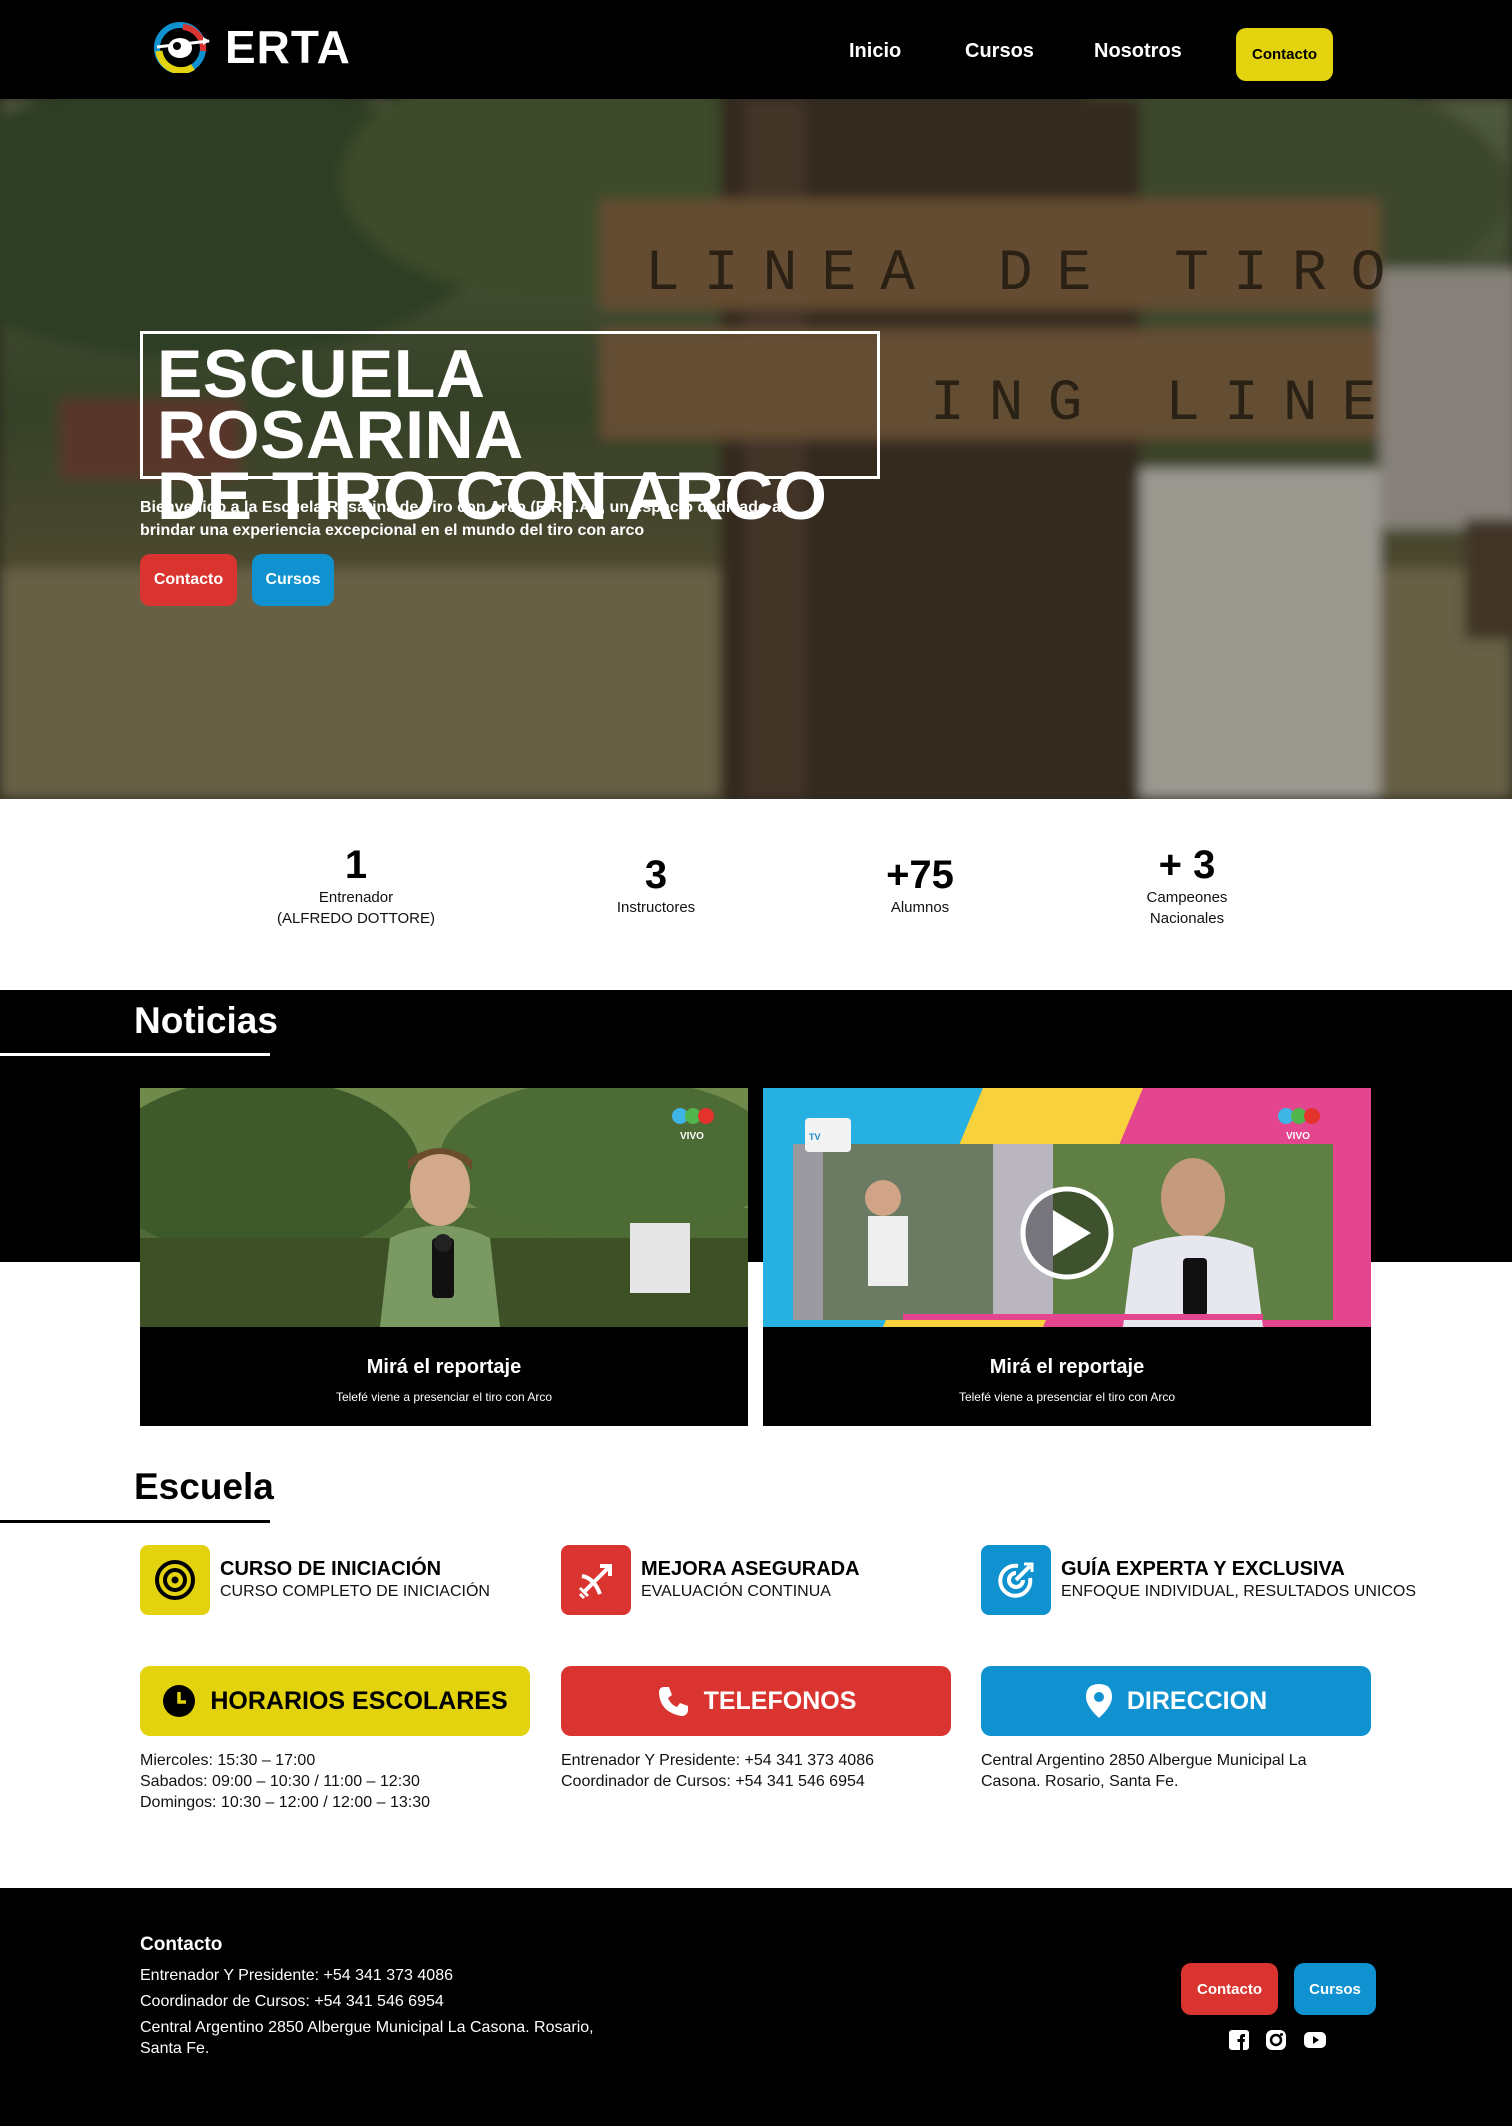 The image size is (1512, 2126). What do you see at coordinates (359, 1700) in the screenshot?
I see `schedule-label: HORARIOS ESCOLARES` at bounding box center [359, 1700].